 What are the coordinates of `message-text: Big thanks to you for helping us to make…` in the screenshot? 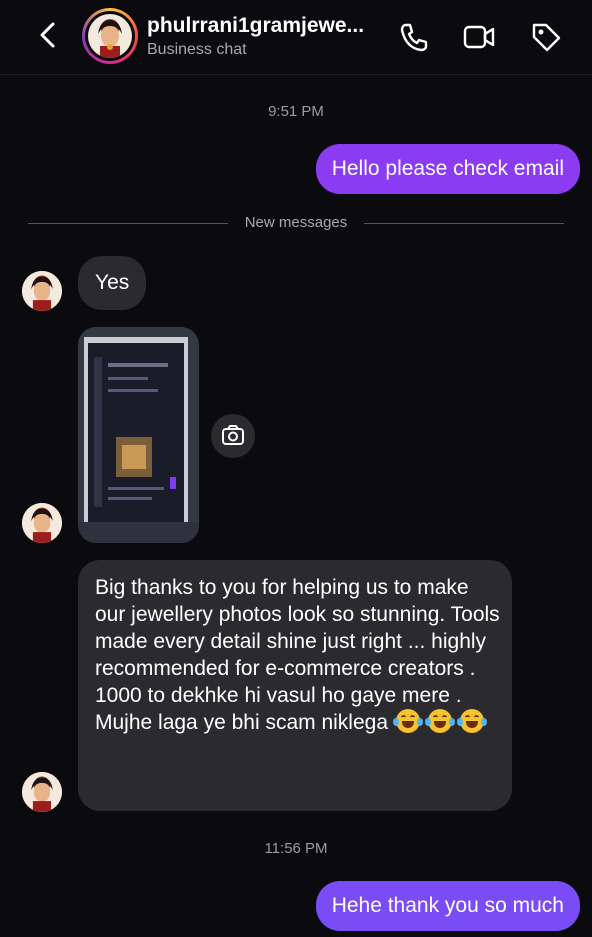 It's located at (297, 655).